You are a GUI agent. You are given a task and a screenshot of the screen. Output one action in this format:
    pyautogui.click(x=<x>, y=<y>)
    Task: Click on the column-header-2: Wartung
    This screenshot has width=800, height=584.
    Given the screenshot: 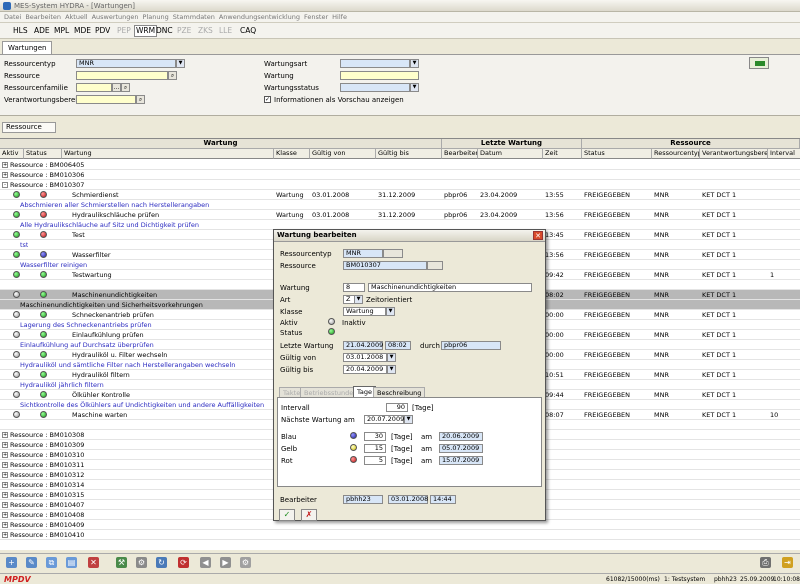 What is the action you would take?
    pyautogui.click(x=168, y=154)
    